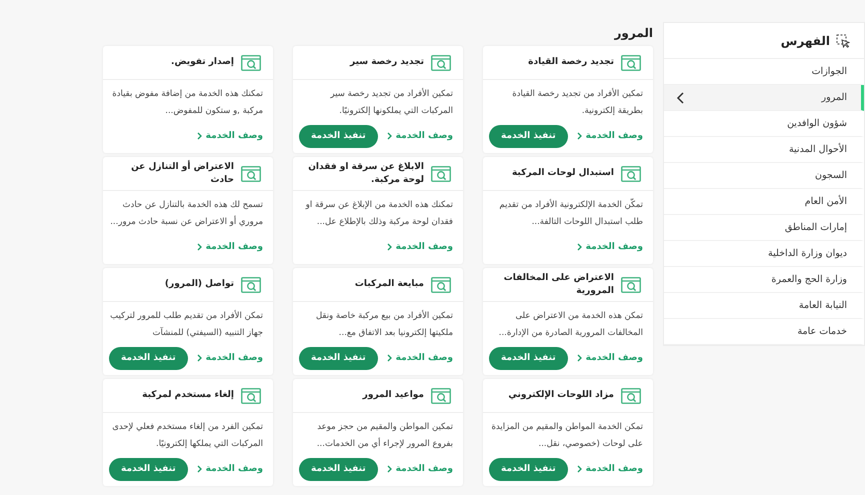 This screenshot has height=495, width=865. Describe the element at coordinates (764, 176) in the screenshot. I see `sidebar-item: السجون` at that location.